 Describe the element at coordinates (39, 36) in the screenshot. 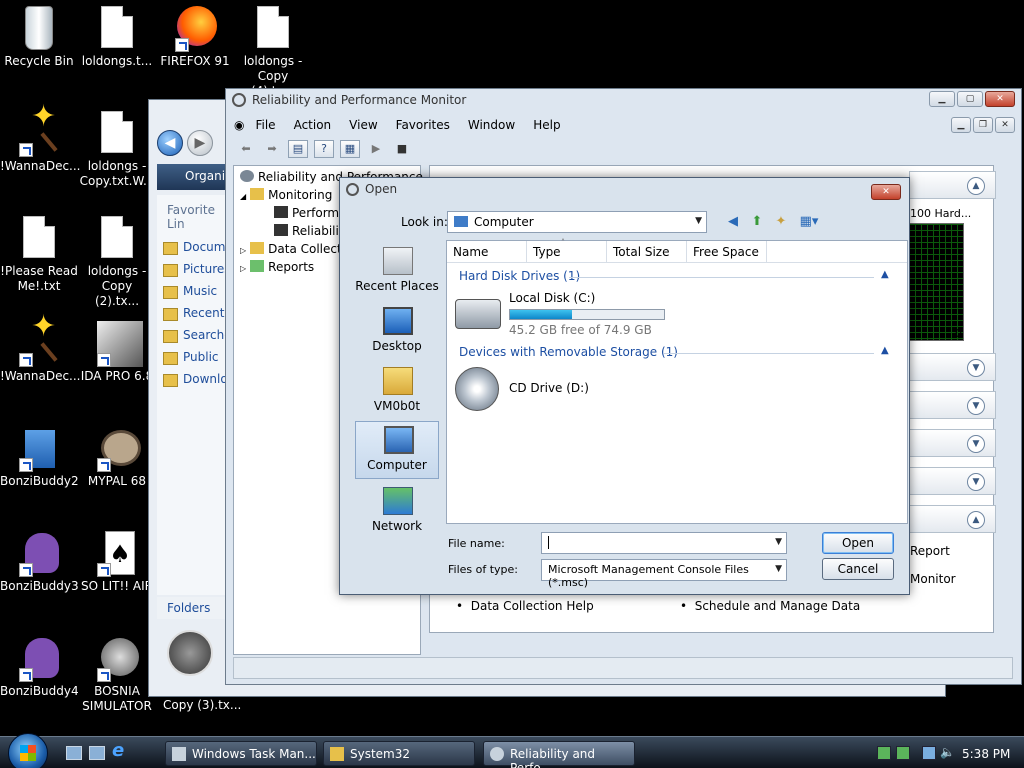

I see `desktop-icon-recycle-bin: Recycle Bin` at that location.